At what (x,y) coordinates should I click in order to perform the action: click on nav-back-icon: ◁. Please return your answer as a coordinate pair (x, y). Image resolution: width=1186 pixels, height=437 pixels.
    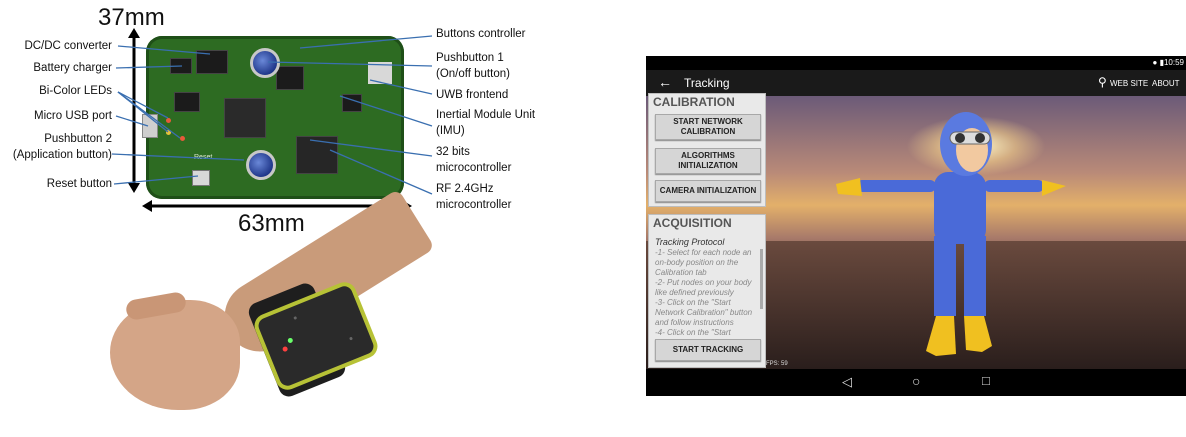
    Looking at the image, I should click on (847, 382).